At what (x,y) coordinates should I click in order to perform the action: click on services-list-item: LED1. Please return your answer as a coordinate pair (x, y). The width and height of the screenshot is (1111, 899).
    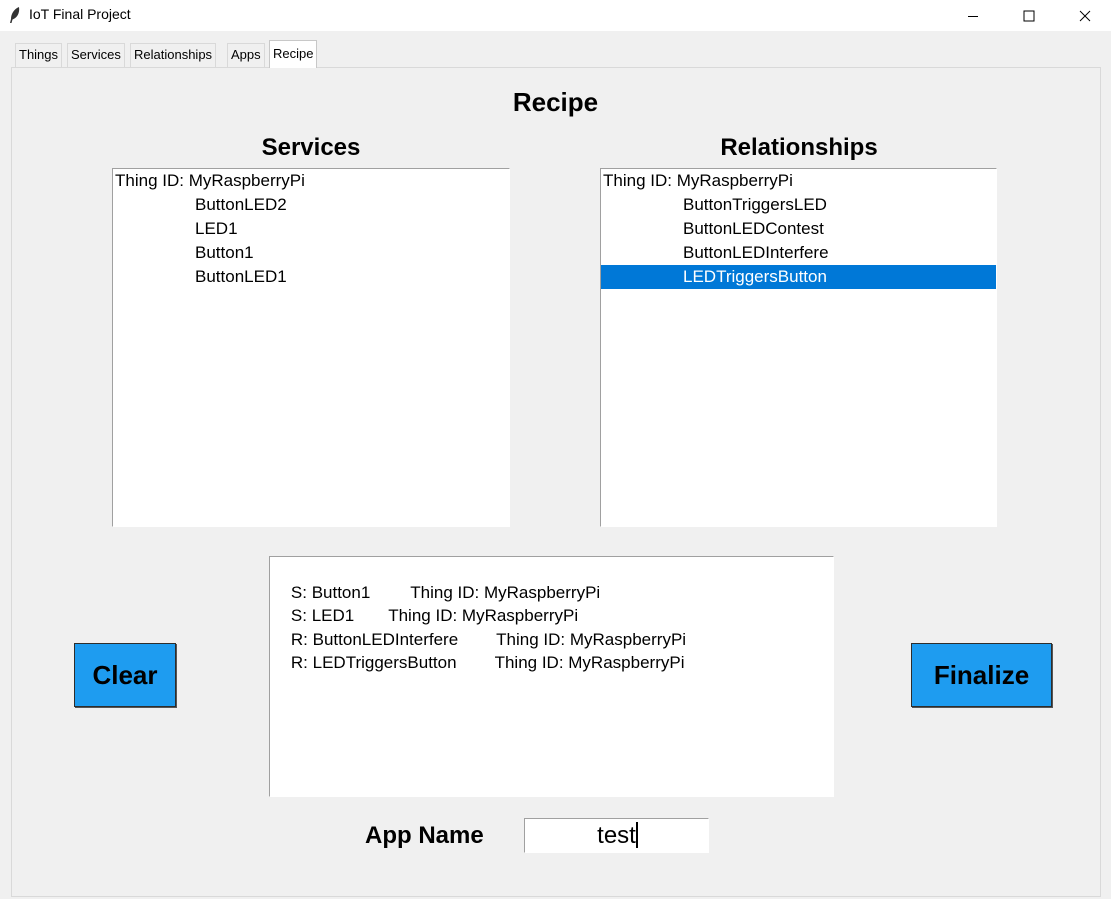
    Looking at the image, I should click on (311, 229).